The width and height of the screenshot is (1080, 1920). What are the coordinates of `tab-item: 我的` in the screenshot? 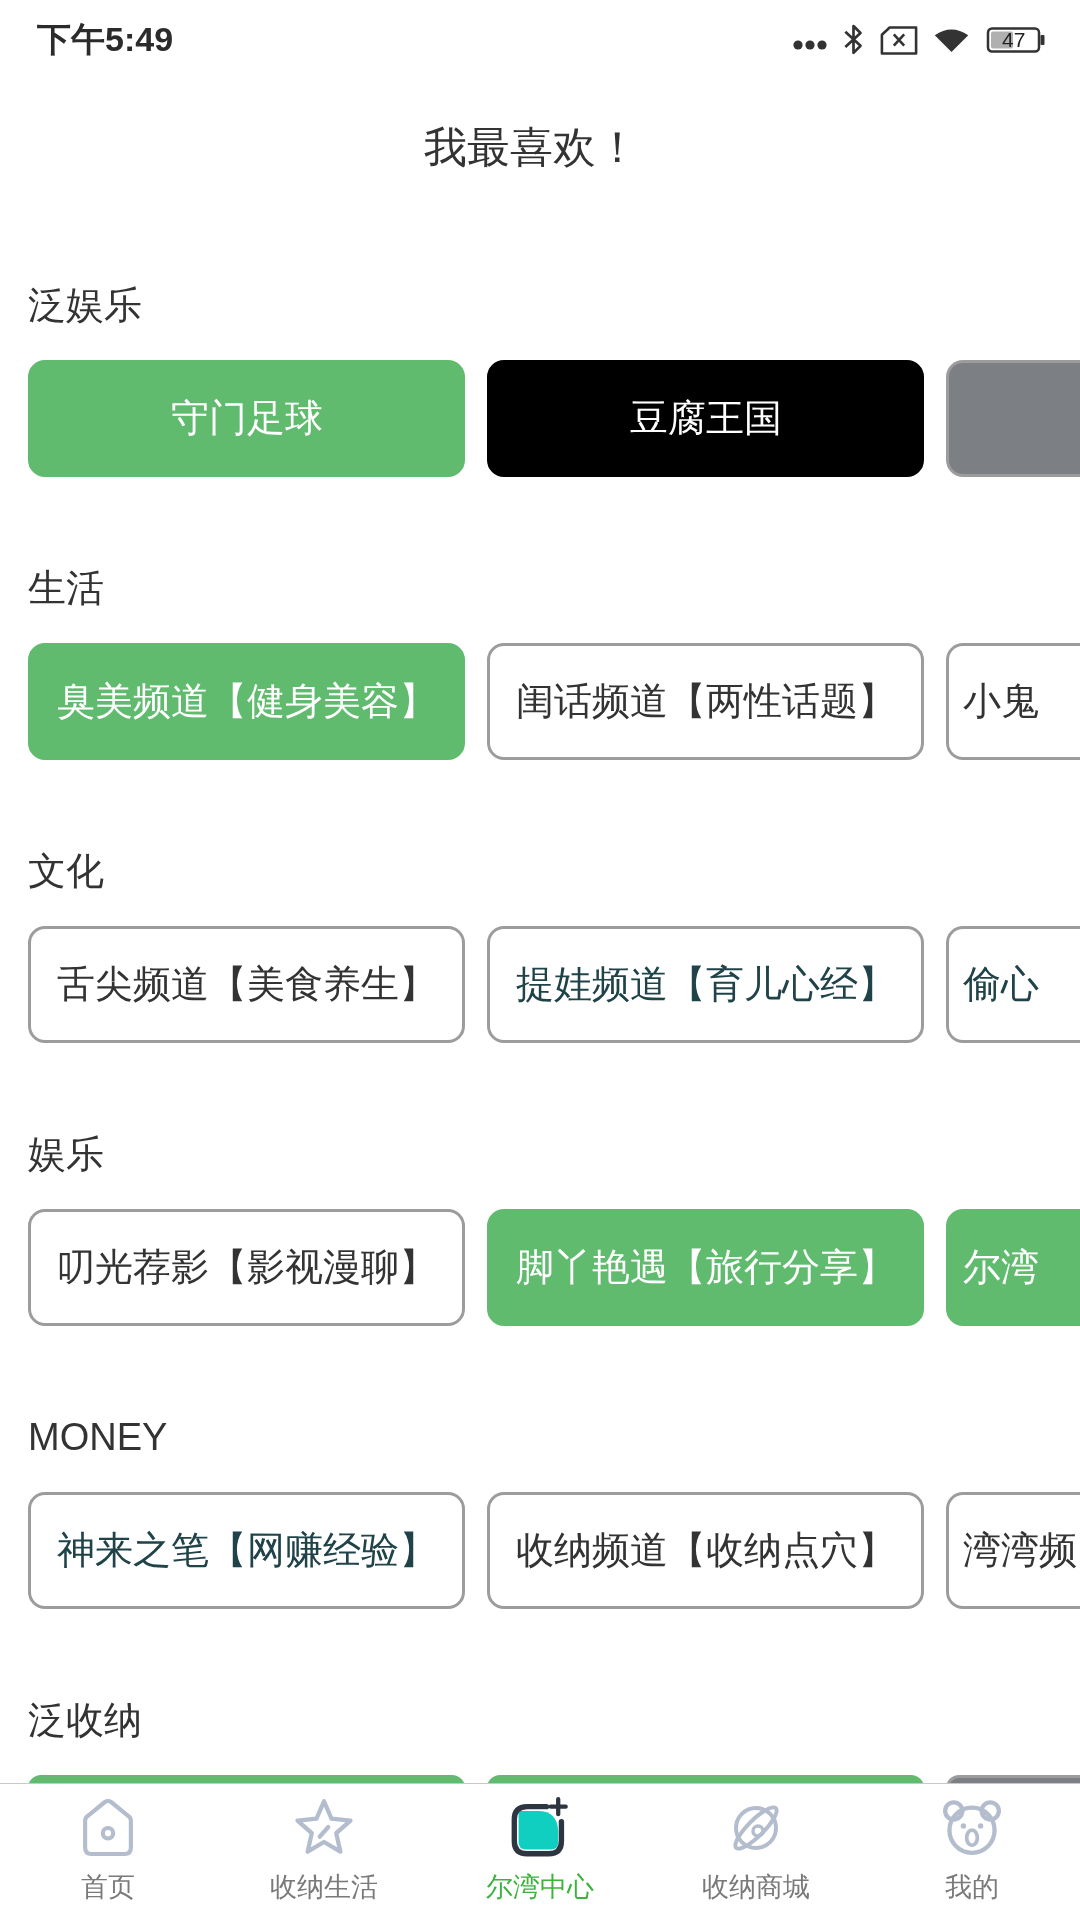 It's located at (972, 1852).